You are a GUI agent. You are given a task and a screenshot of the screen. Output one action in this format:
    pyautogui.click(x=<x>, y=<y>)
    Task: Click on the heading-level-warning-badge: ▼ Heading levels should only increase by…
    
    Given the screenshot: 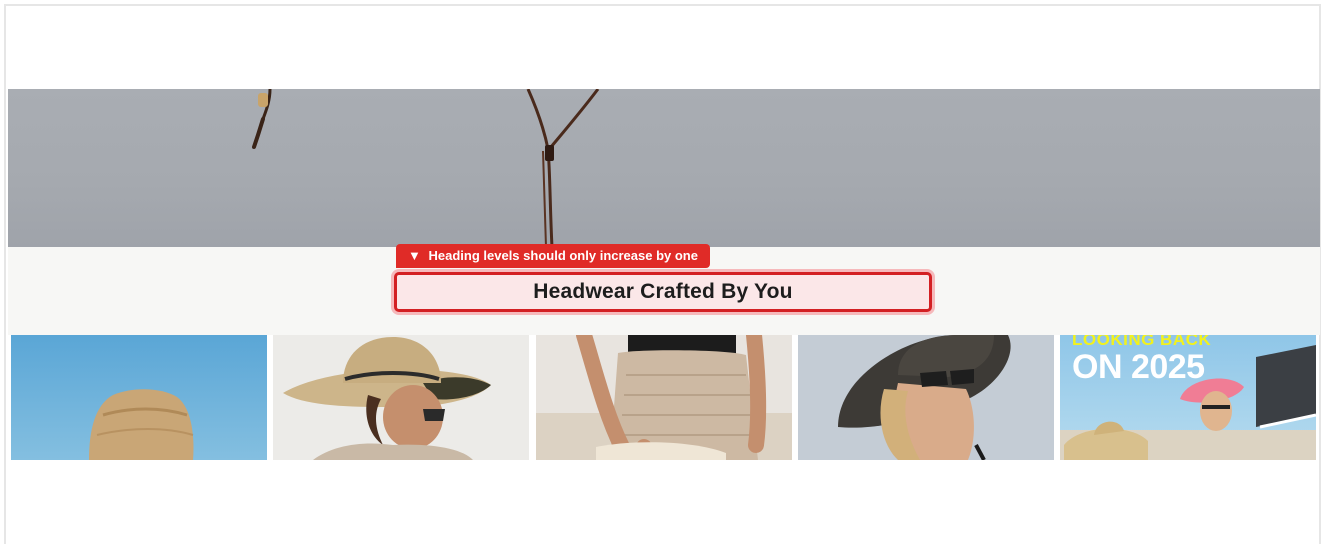 What is the action you would take?
    pyautogui.click(x=553, y=256)
    